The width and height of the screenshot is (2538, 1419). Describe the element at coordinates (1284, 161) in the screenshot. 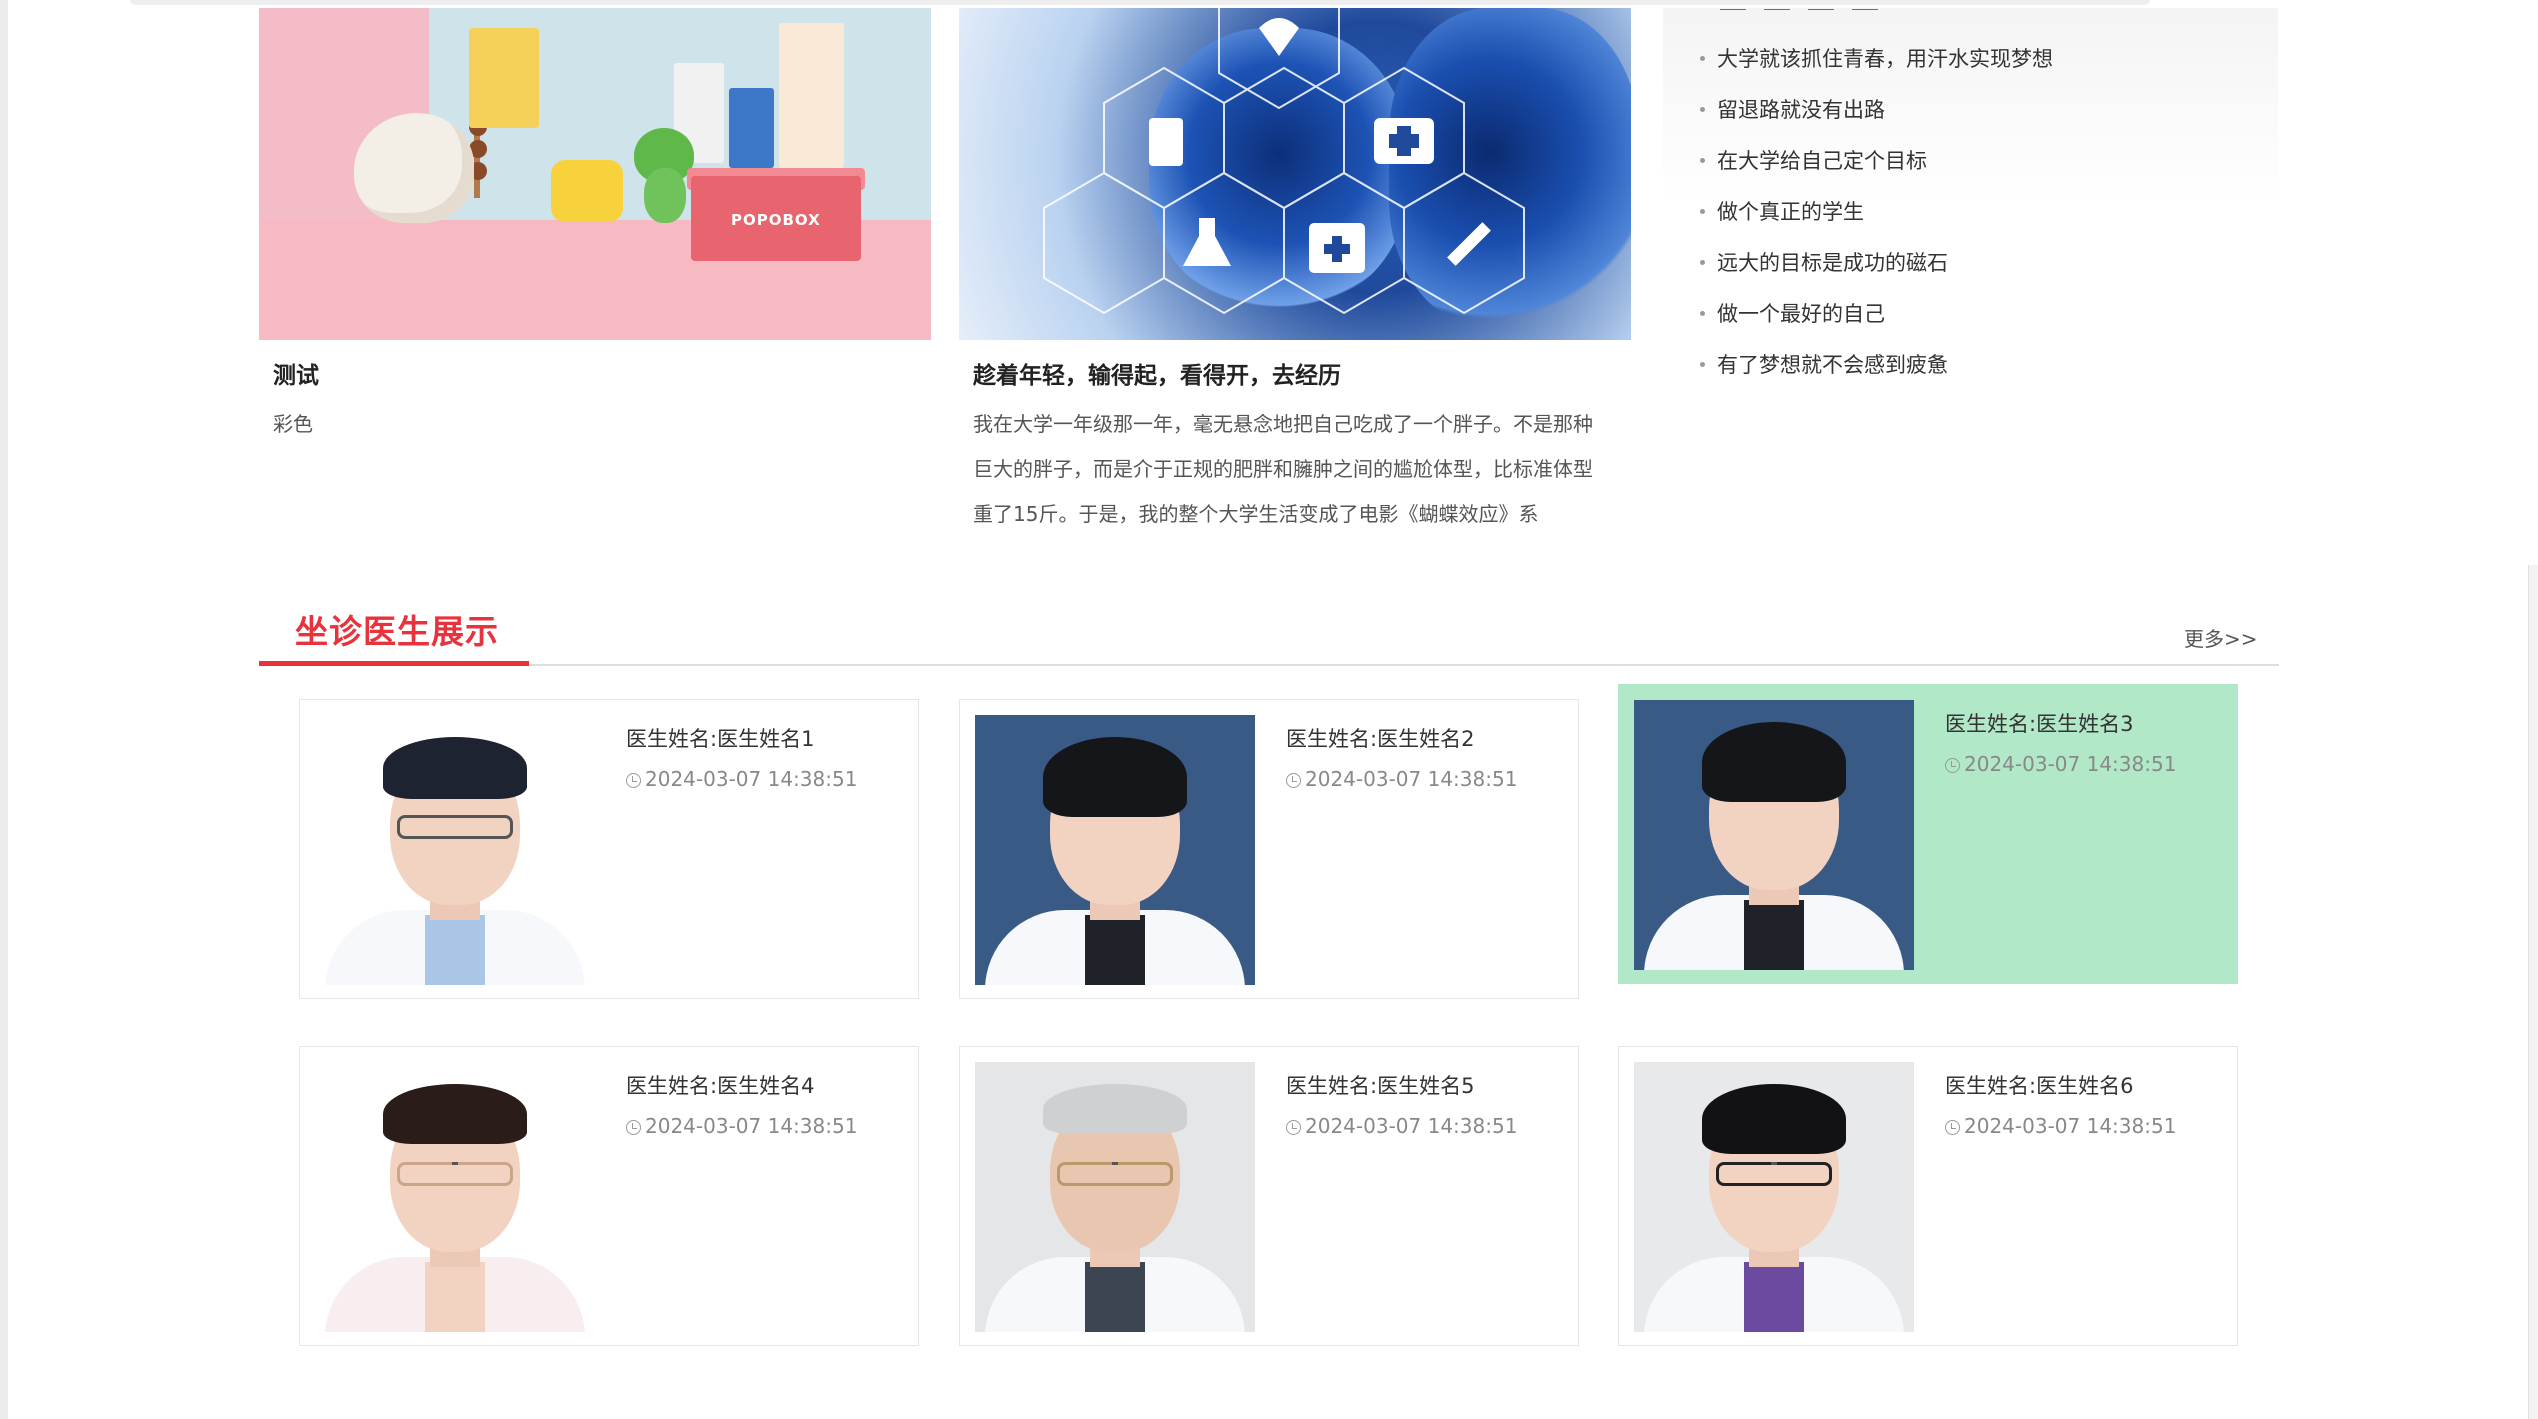

I see `medical-hex-icons` at that location.